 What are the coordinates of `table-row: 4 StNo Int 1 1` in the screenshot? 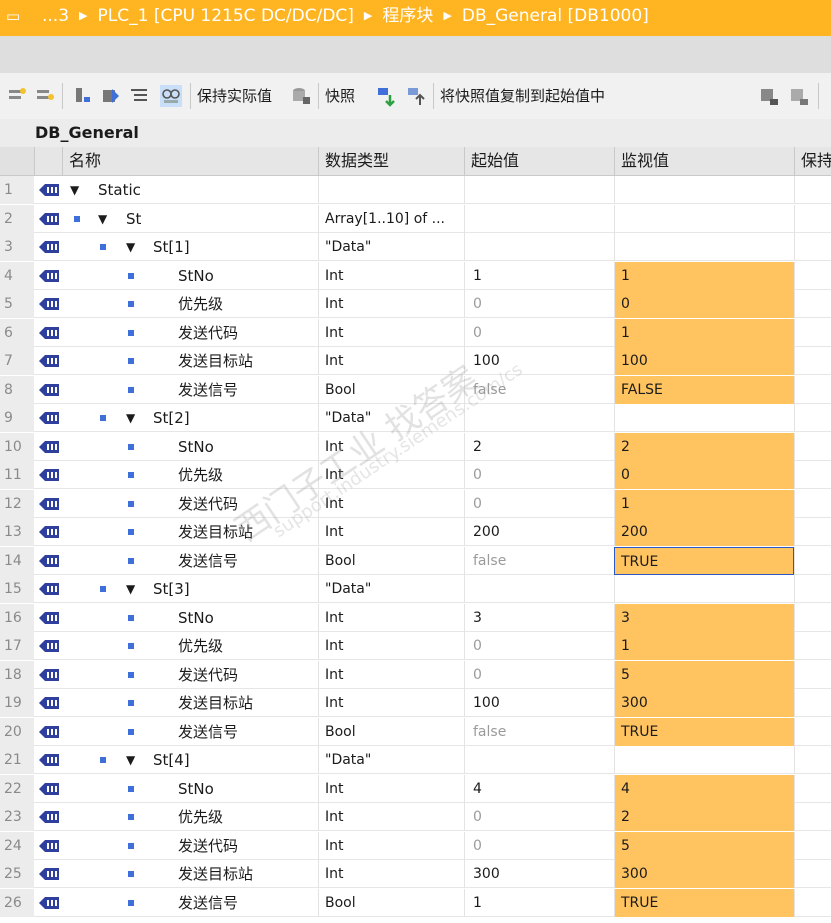 It's located at (415, 275).